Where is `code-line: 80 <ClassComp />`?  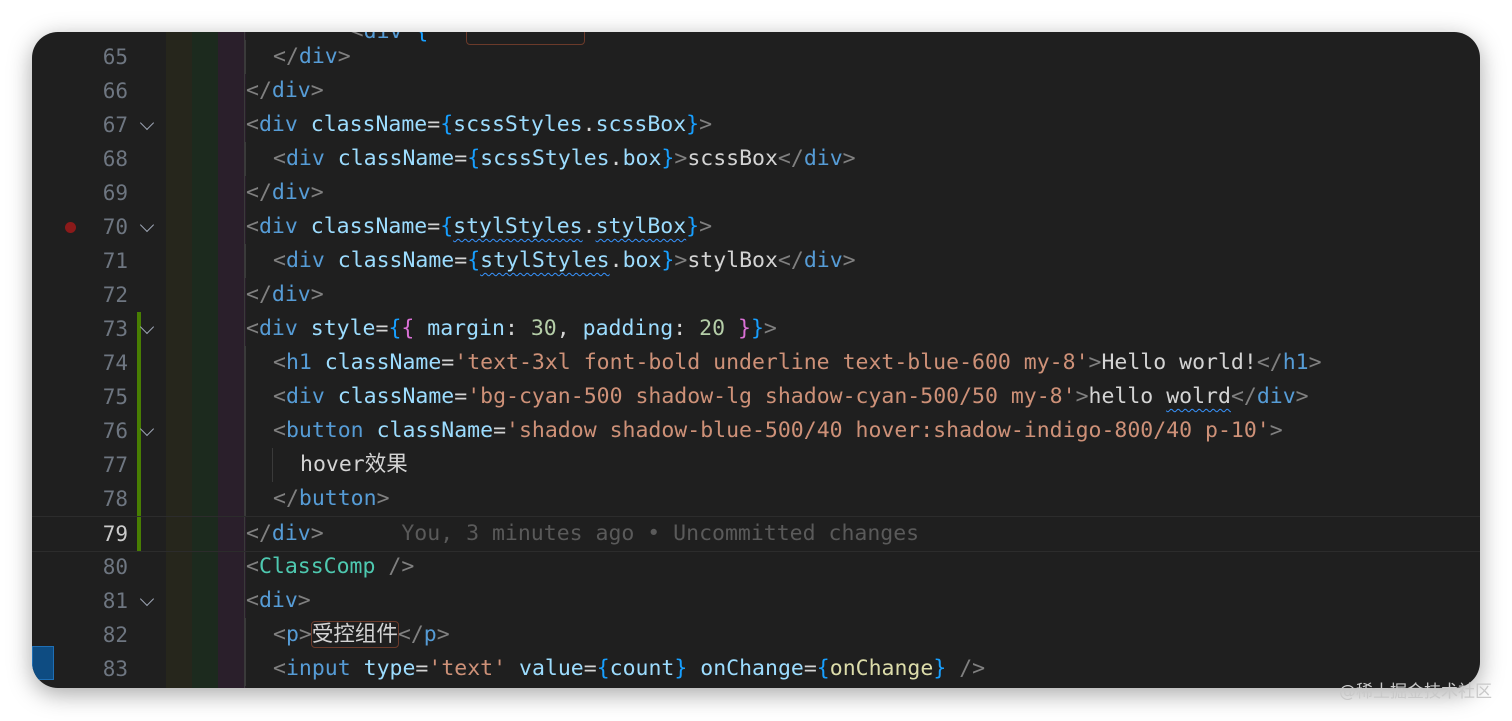 code-line: 80 <ClassComp /> is located at coordinates (756, 567).